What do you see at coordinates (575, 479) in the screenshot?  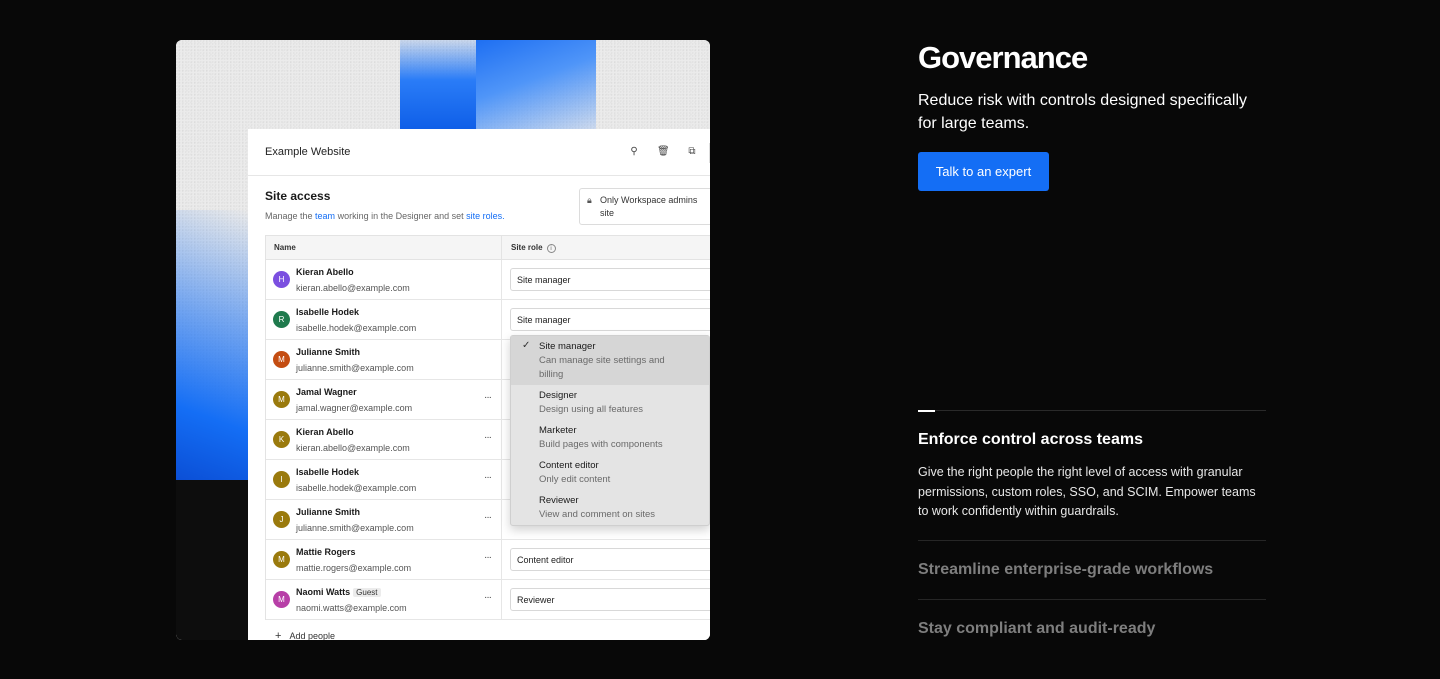 I see `role-option-description: Only edit content` at bounding box center [575, 479].